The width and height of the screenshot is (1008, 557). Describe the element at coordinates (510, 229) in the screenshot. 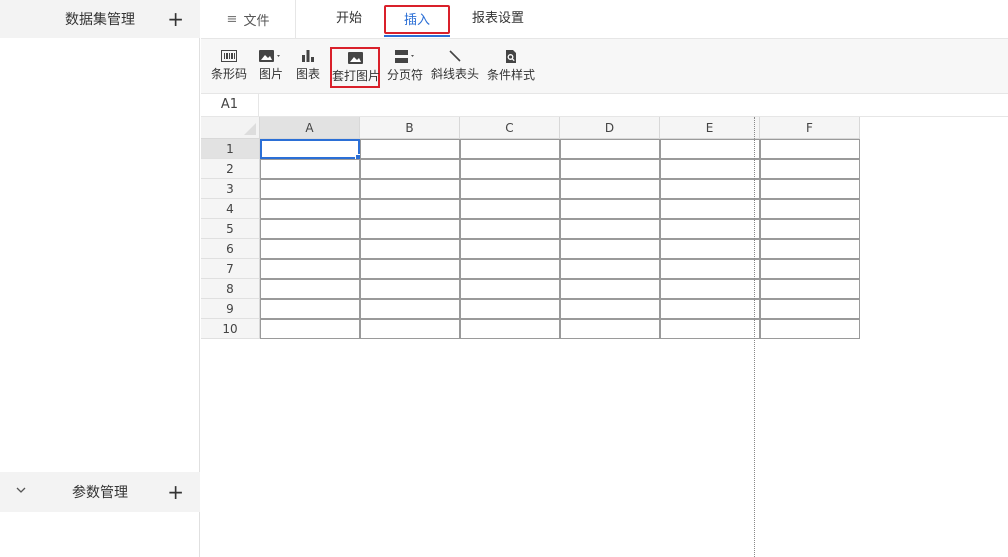

I see `cell-c5` at that location.